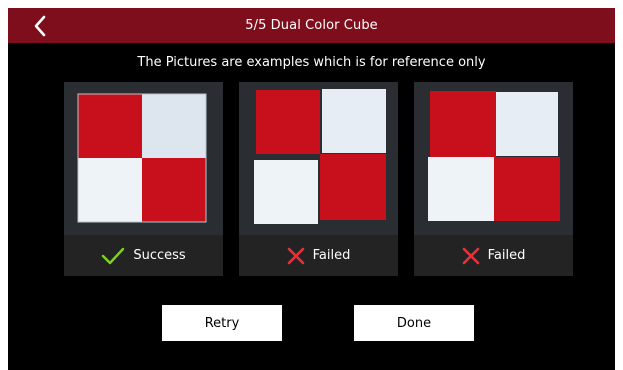 Image resolution: width=623 pixels, height=370 pixels. I want to click on back-button, so click(40, 26).